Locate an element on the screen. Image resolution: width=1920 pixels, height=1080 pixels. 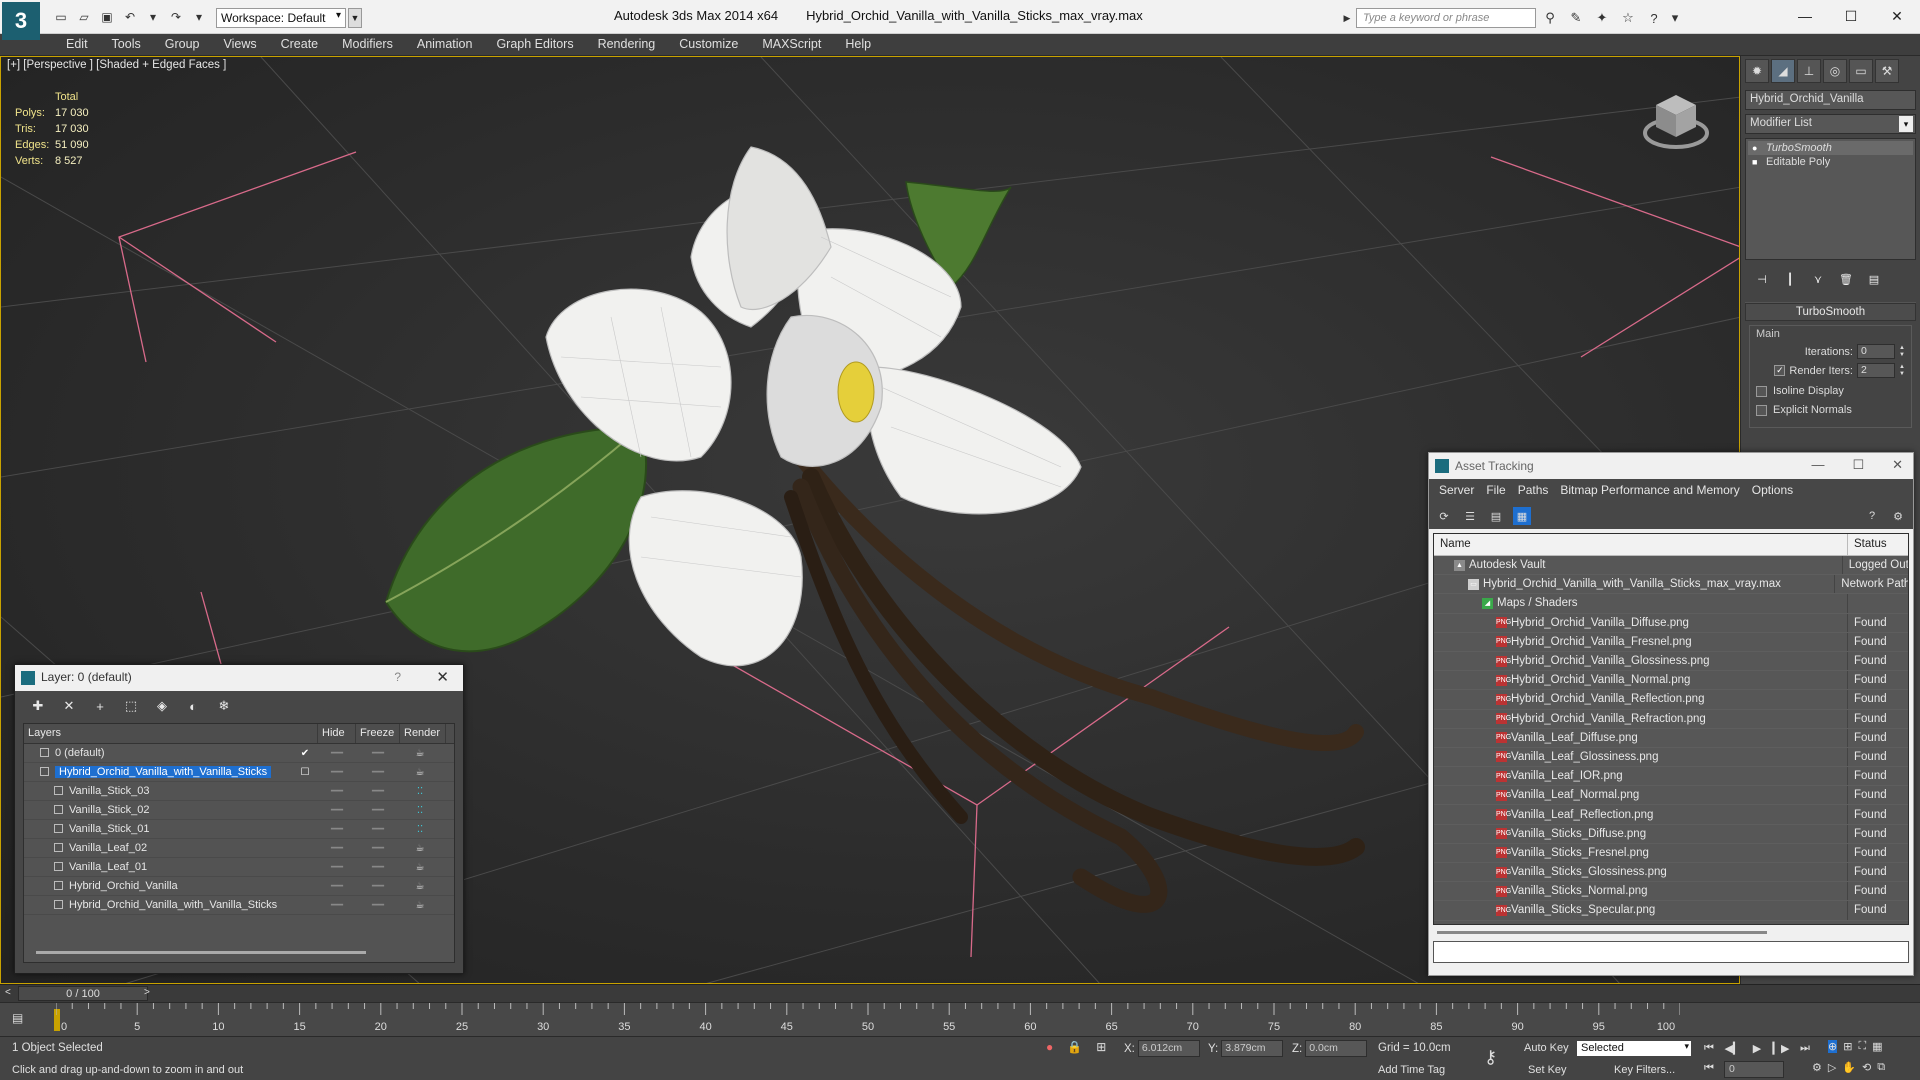
asset-name-cell: PNG Vanilla_Leaf_Reflection.png is located at coordinates (1641, 814).